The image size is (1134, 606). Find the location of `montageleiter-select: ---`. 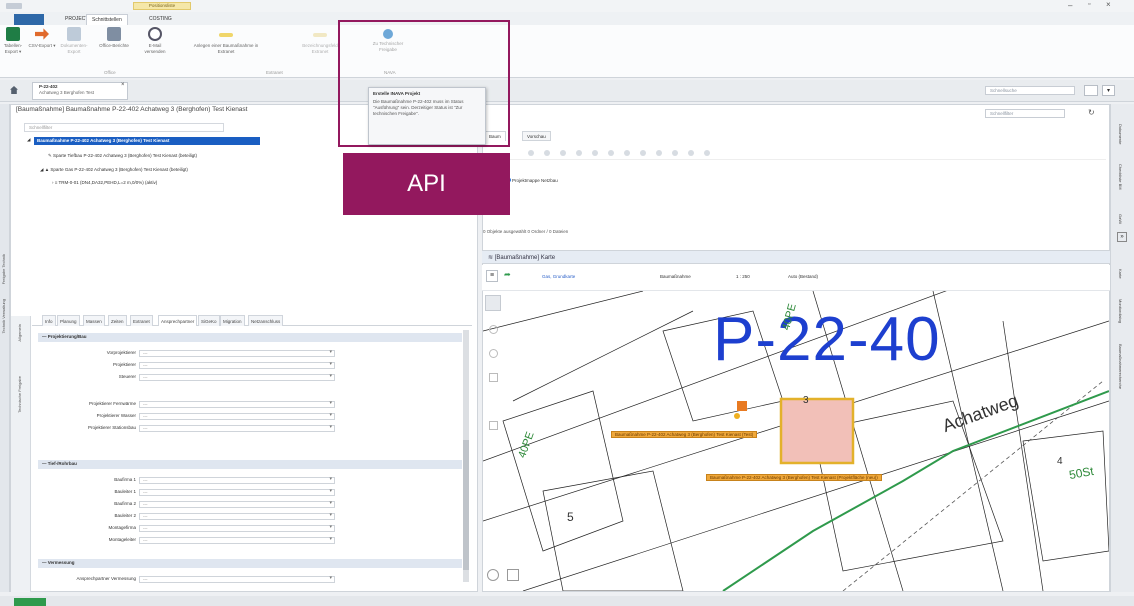

montageleiter-select: --- is located at coordinates (237, 540).